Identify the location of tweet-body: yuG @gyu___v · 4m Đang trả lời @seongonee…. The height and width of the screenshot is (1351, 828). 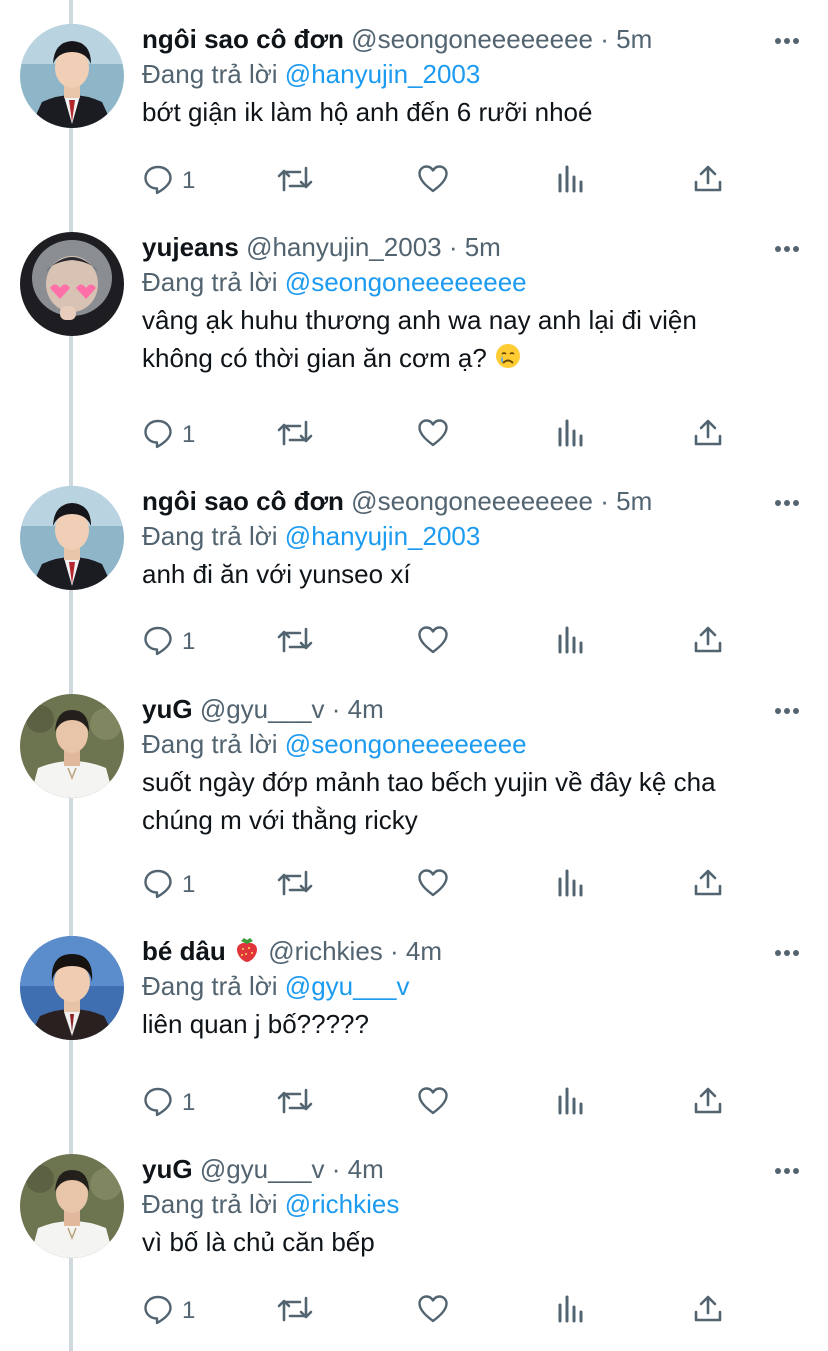
(485, 766).